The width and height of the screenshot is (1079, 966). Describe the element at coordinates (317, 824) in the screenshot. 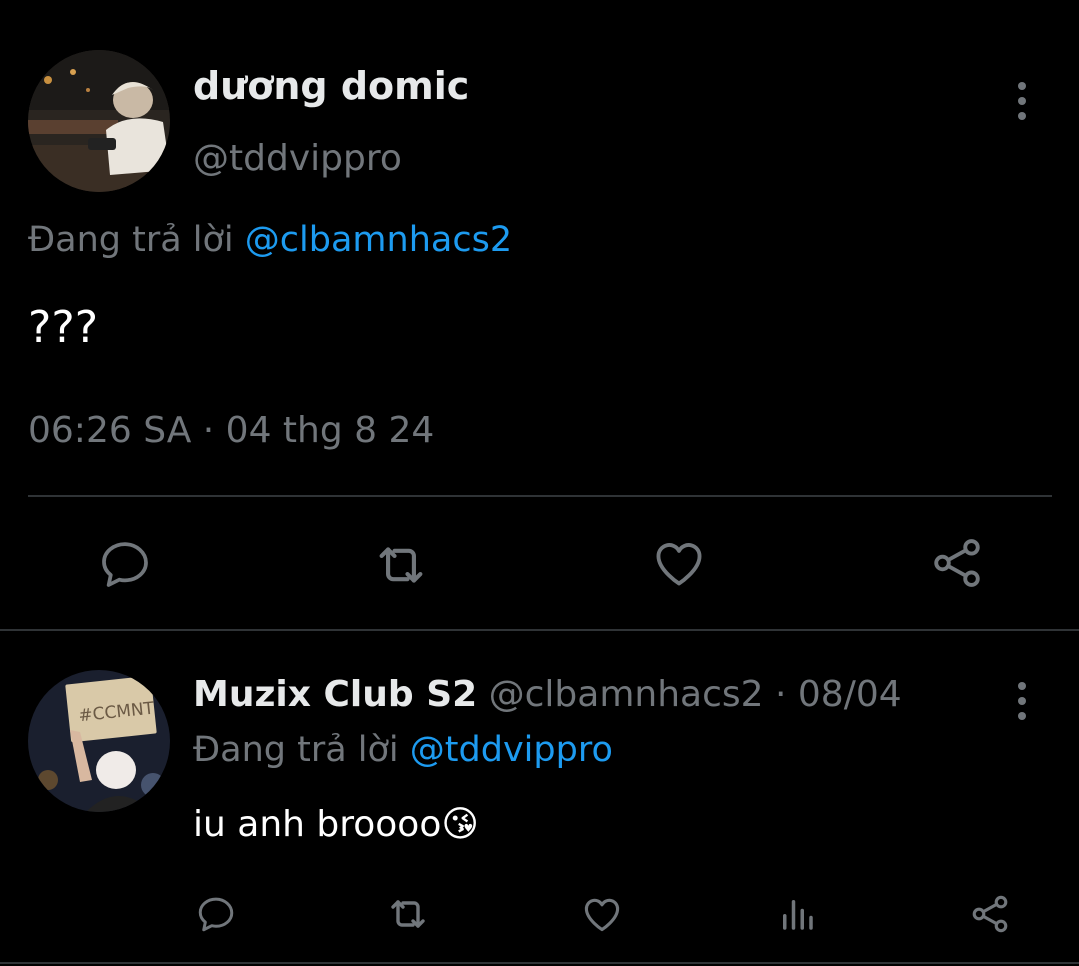

I see `reply-tweet-text: iu anh broooo` at that location.